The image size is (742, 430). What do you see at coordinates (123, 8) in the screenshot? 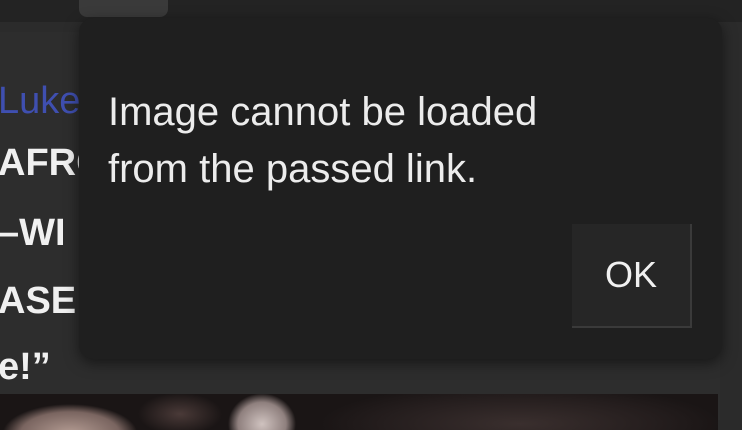
I see `browser-tab` at bounding box center [123, 8].